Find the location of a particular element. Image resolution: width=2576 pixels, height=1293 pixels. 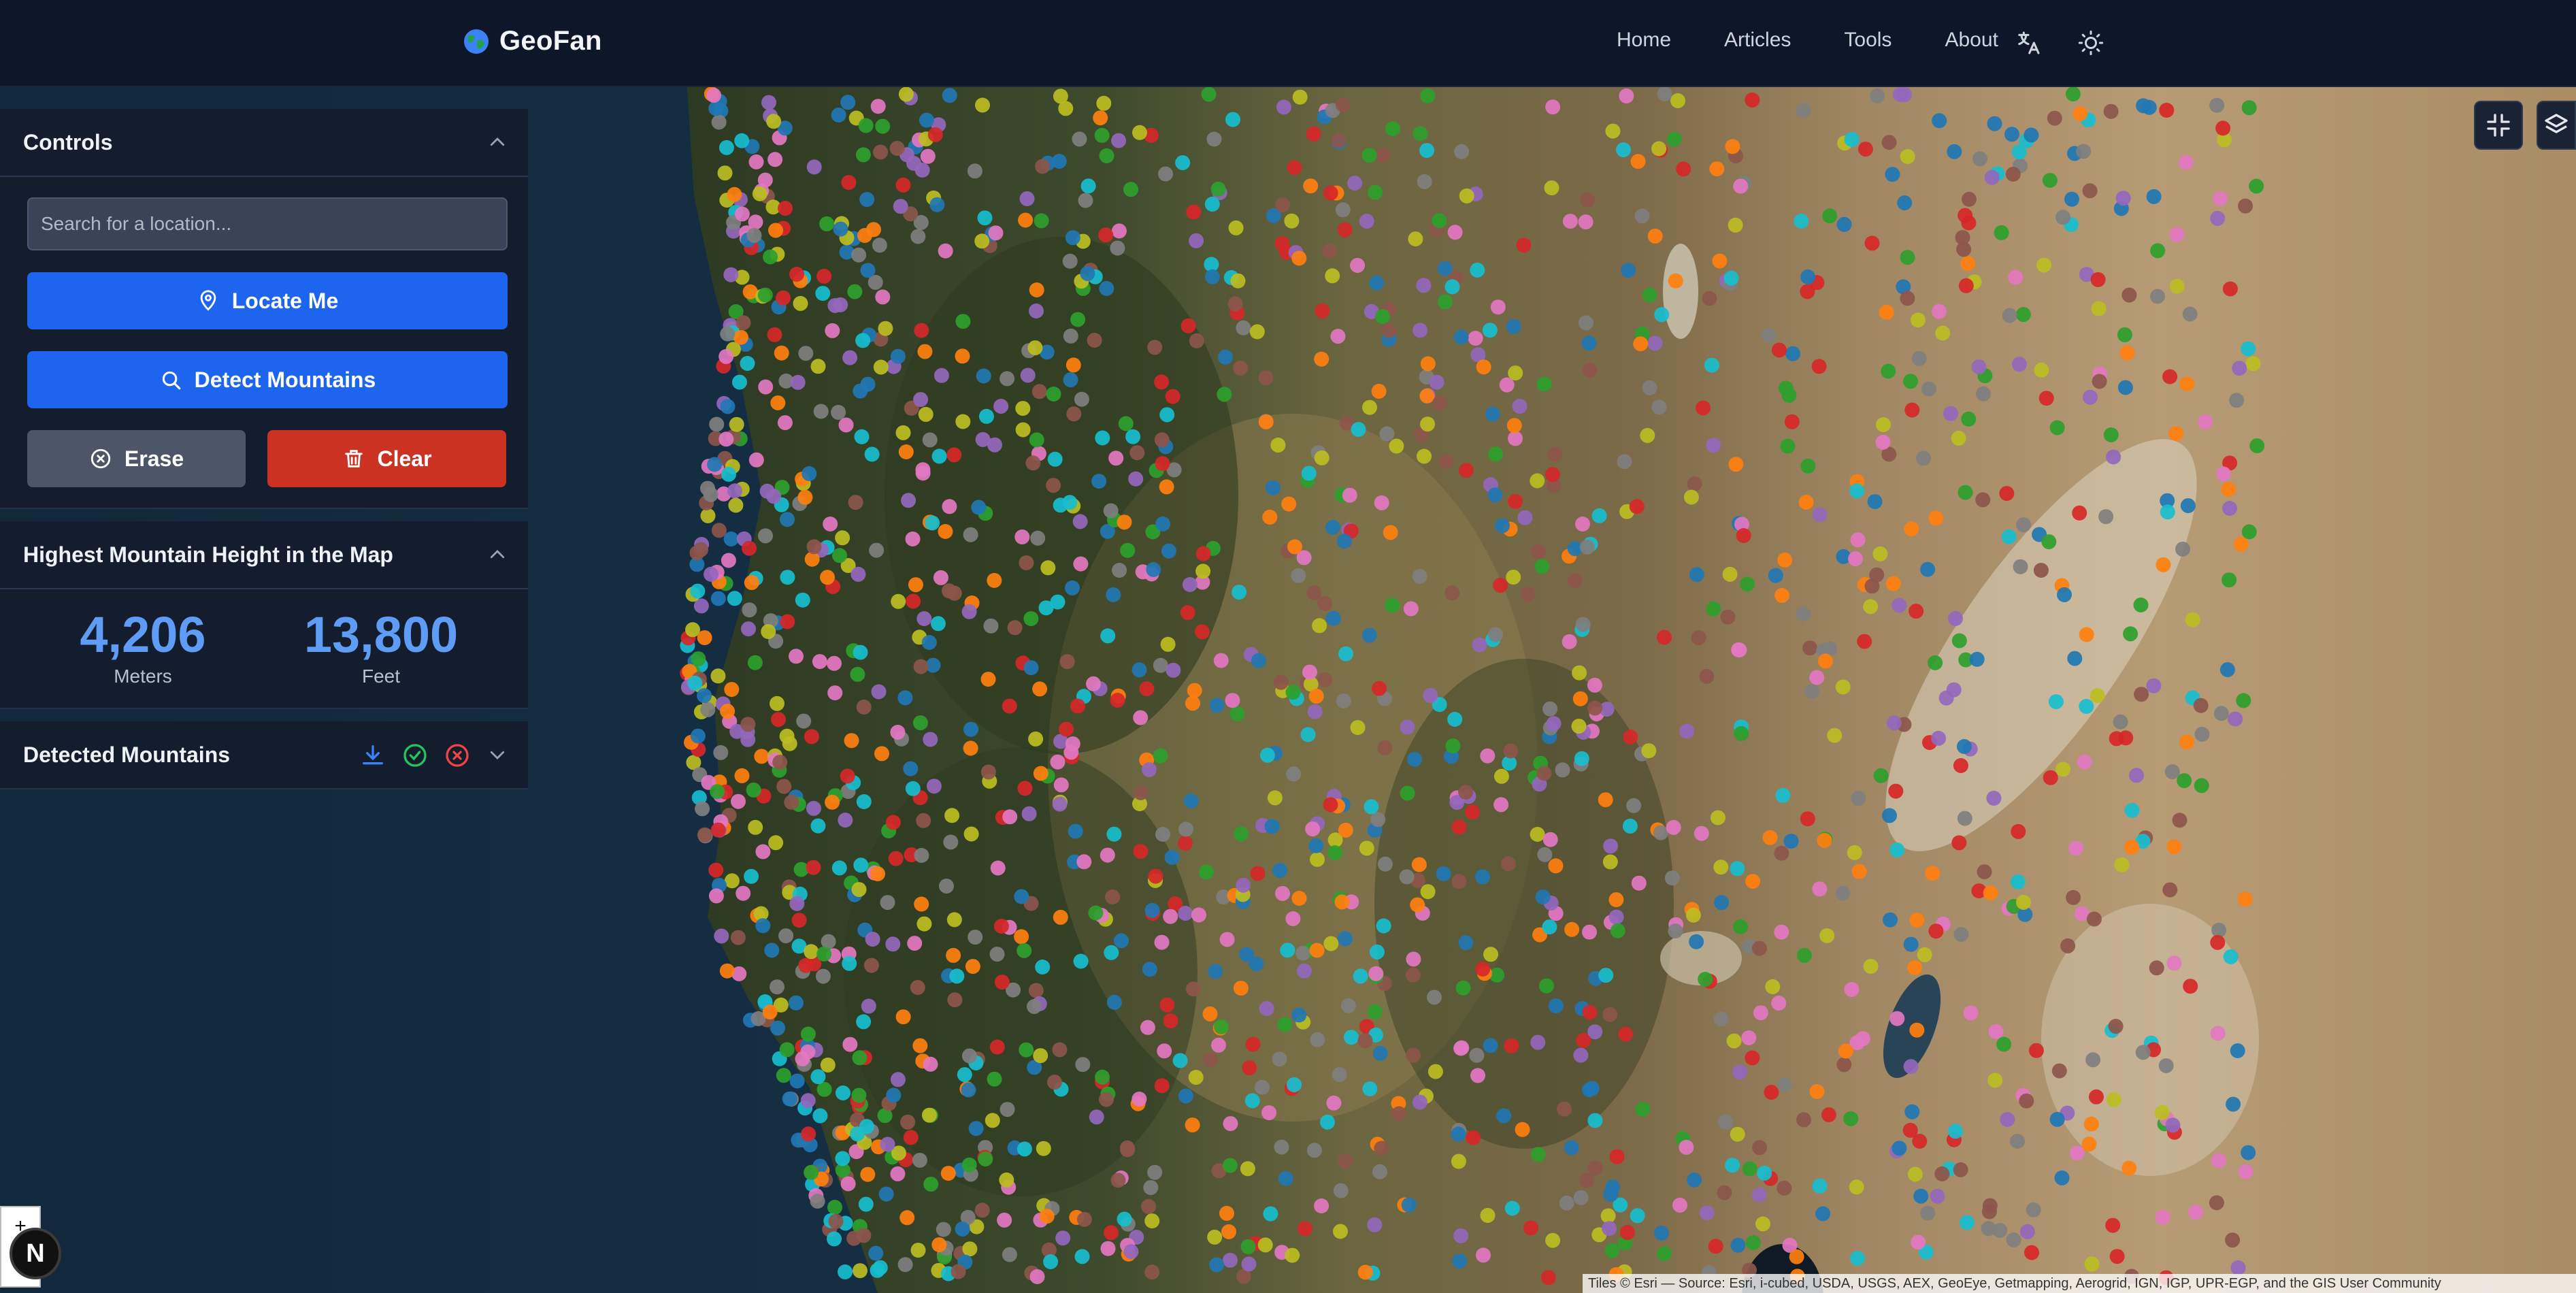

controls-header: Controls is located at coordinates (264, 143).